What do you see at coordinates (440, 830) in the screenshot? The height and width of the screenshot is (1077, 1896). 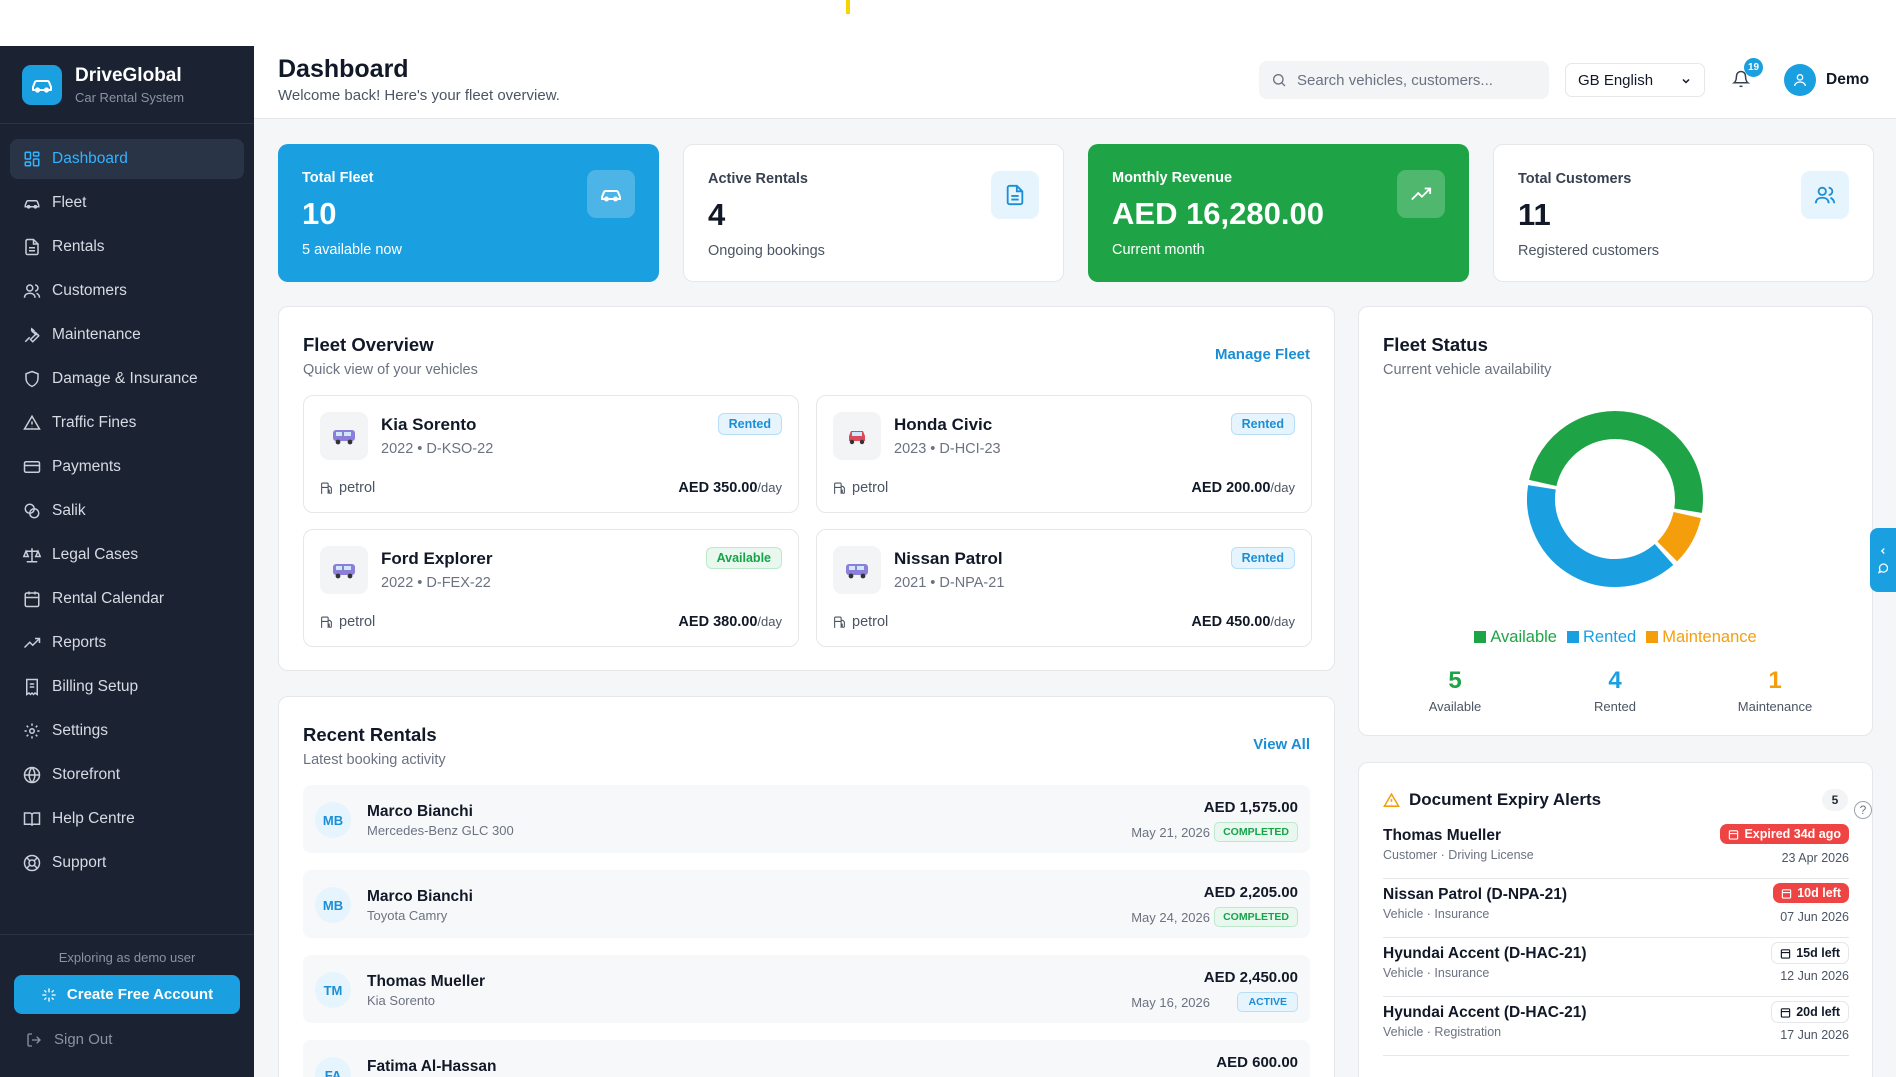 I see `rental-car: Mercedes-Benz GLC 300` at bounding box center [440, 830].